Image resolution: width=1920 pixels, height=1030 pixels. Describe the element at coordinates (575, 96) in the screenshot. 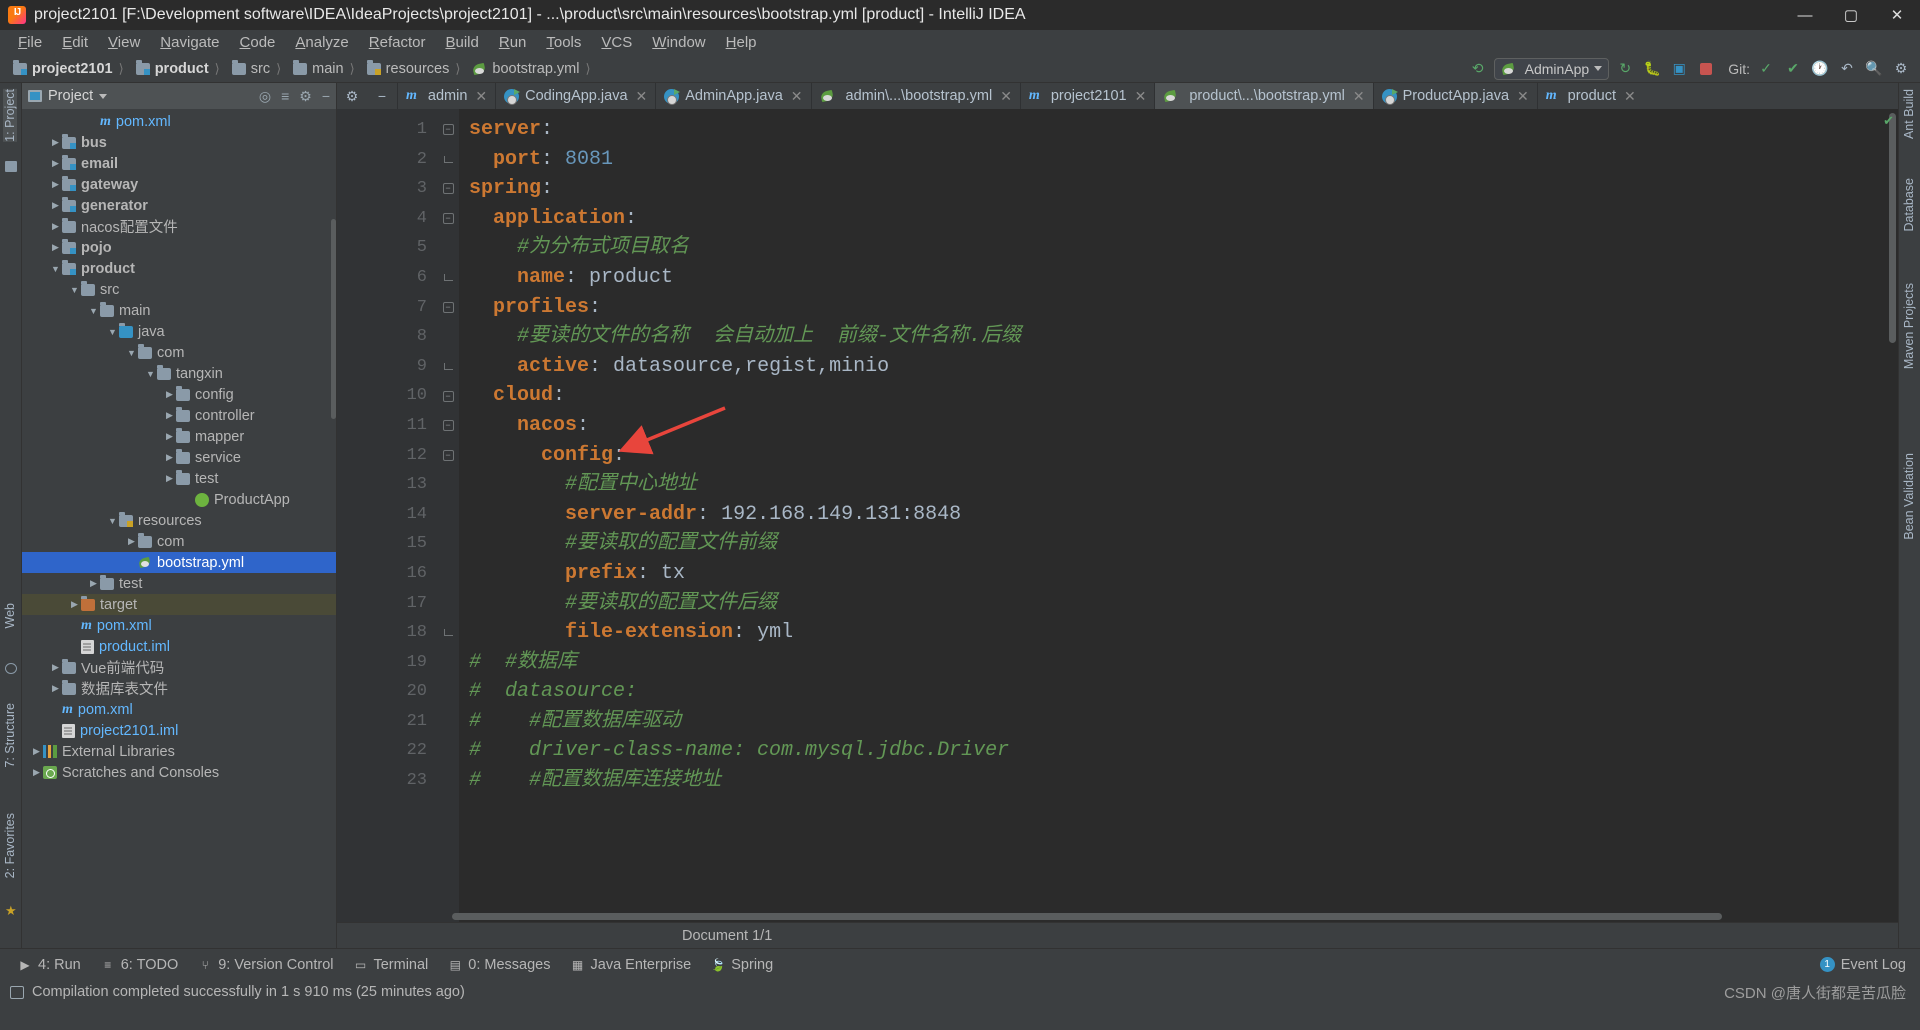

I see `editor-tab-CodingApp-java: CodingApp.java ✕` at that location.